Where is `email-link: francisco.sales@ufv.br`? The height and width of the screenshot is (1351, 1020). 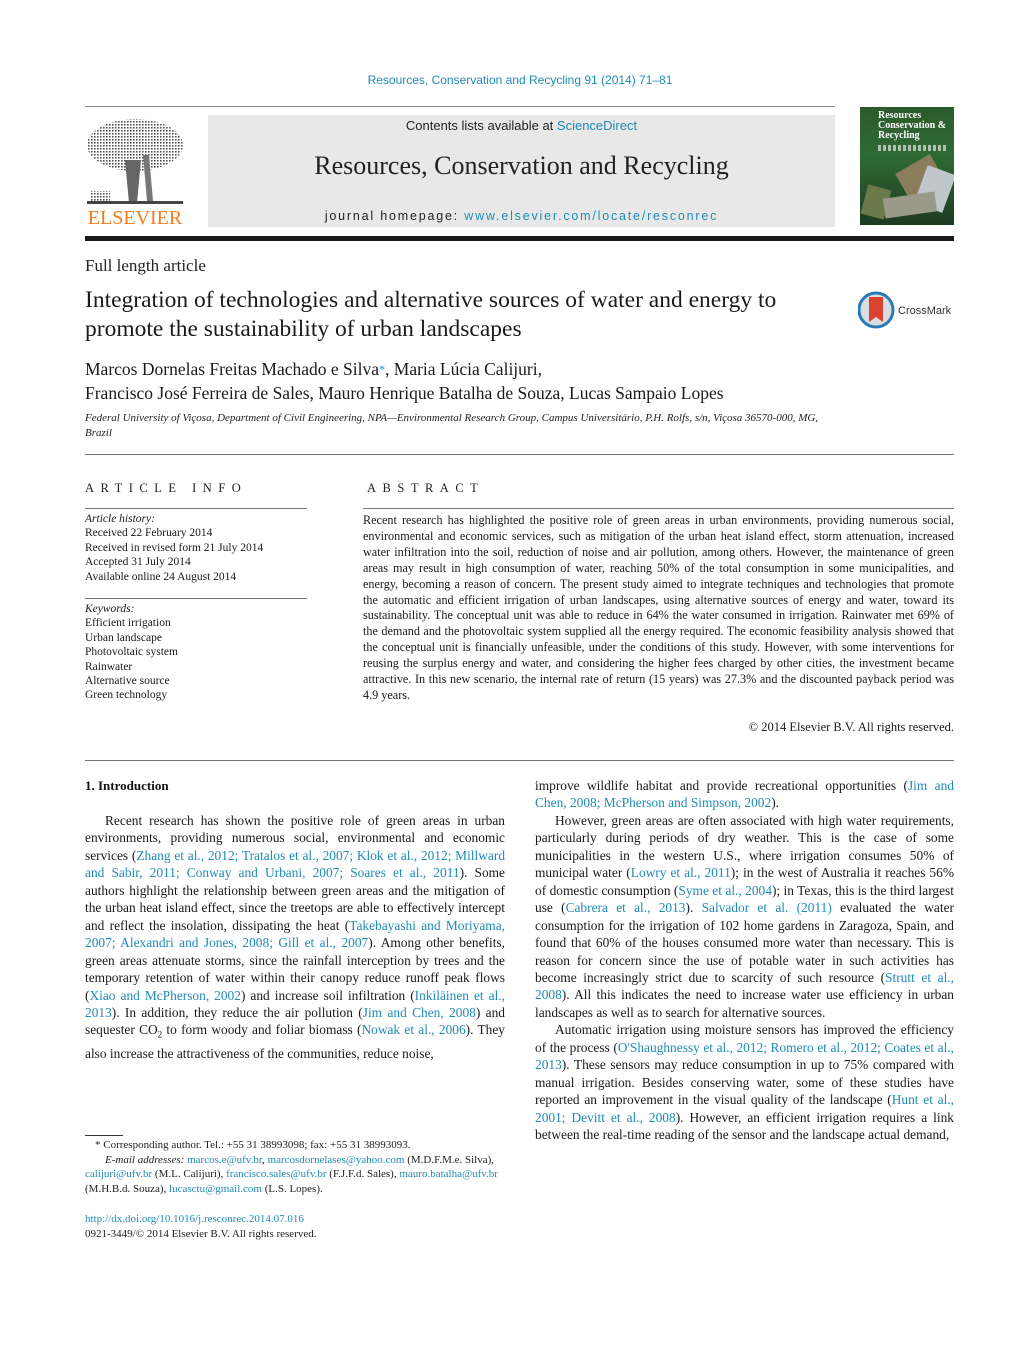
email-link: francisco.sales@ufv.br is located at coordinates (276, 1174).